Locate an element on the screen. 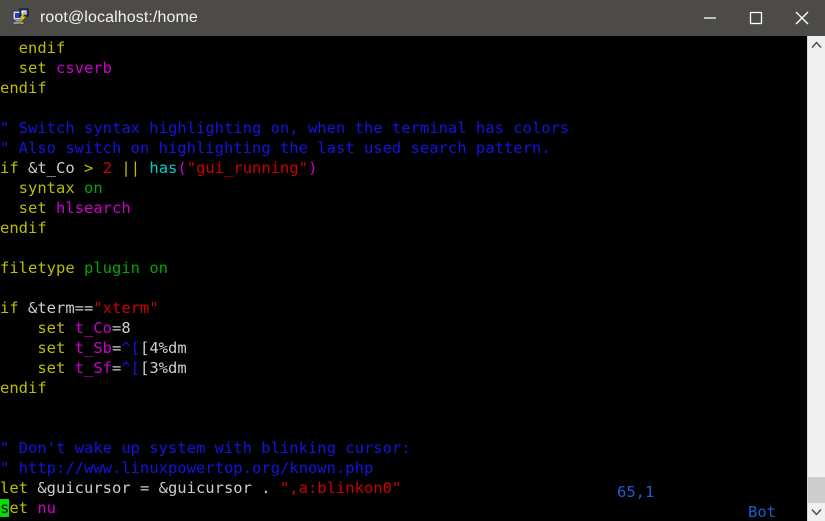 Image resolution: width=825 pixels, height=521 pixels. terminal-span: 2 is located at coordinates (107, 168).